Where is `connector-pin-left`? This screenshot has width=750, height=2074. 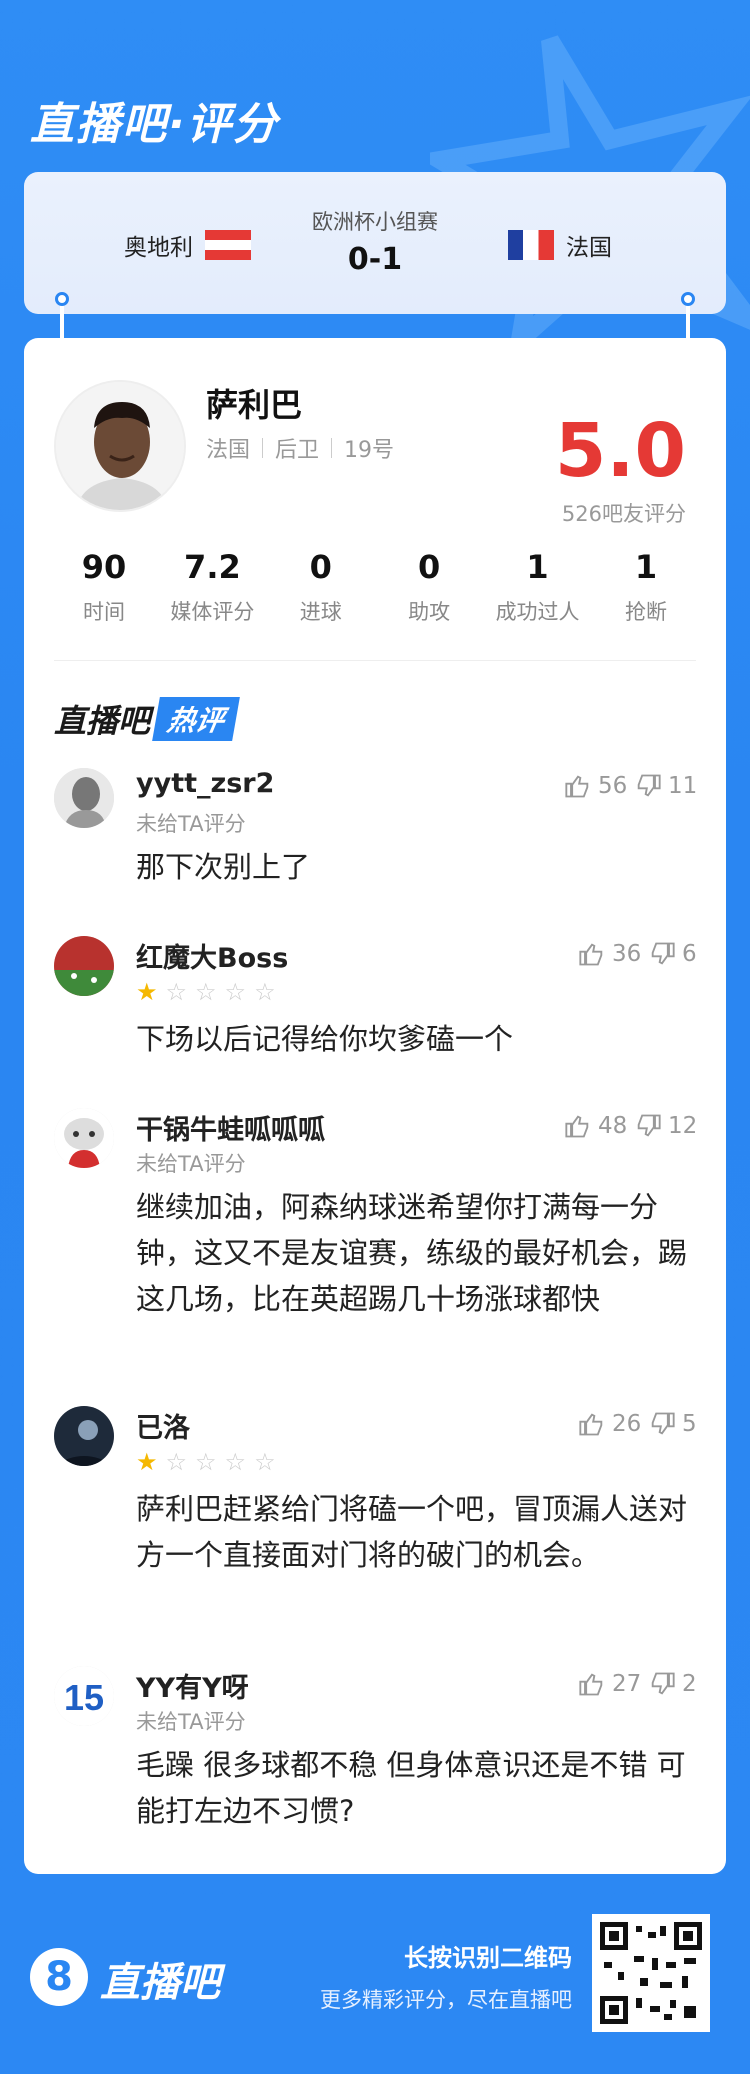 connector-pin-left is located at coordinates (62, 299).